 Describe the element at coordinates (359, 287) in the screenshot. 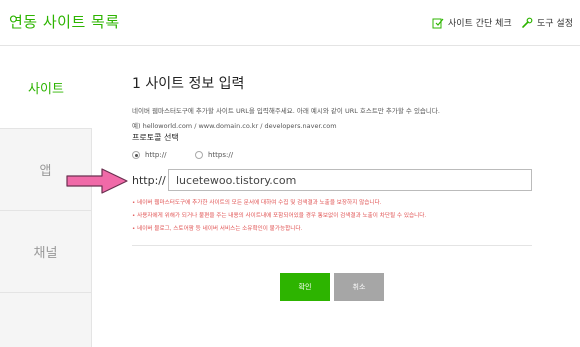

I see `cancel-button: 취소` at that location.